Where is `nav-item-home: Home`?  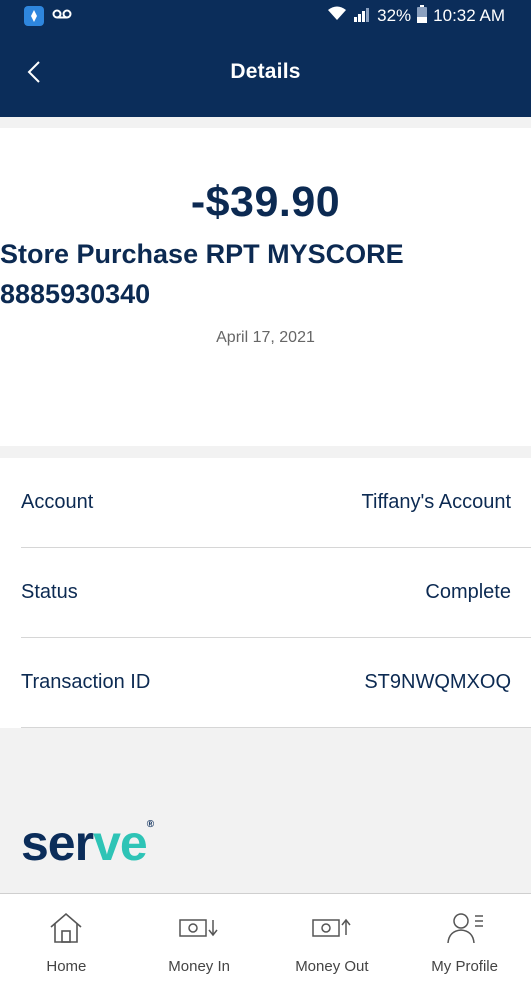 nav-item-home: Home is located at coordinates (66, 947).